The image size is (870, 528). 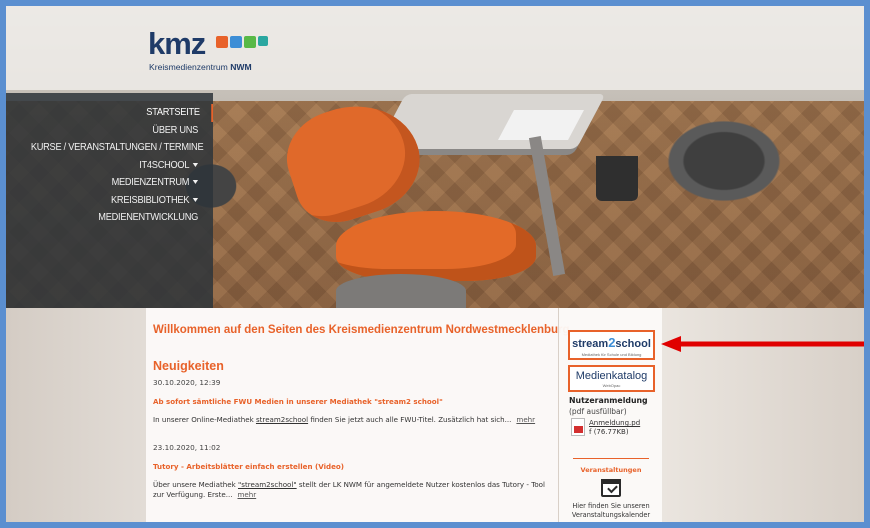 What do you see at coordinates (608, 400) in the screenshot?
I see `nutzeranmeldung-title: Nutzeranmeldung` at bounding box center [608, 400].